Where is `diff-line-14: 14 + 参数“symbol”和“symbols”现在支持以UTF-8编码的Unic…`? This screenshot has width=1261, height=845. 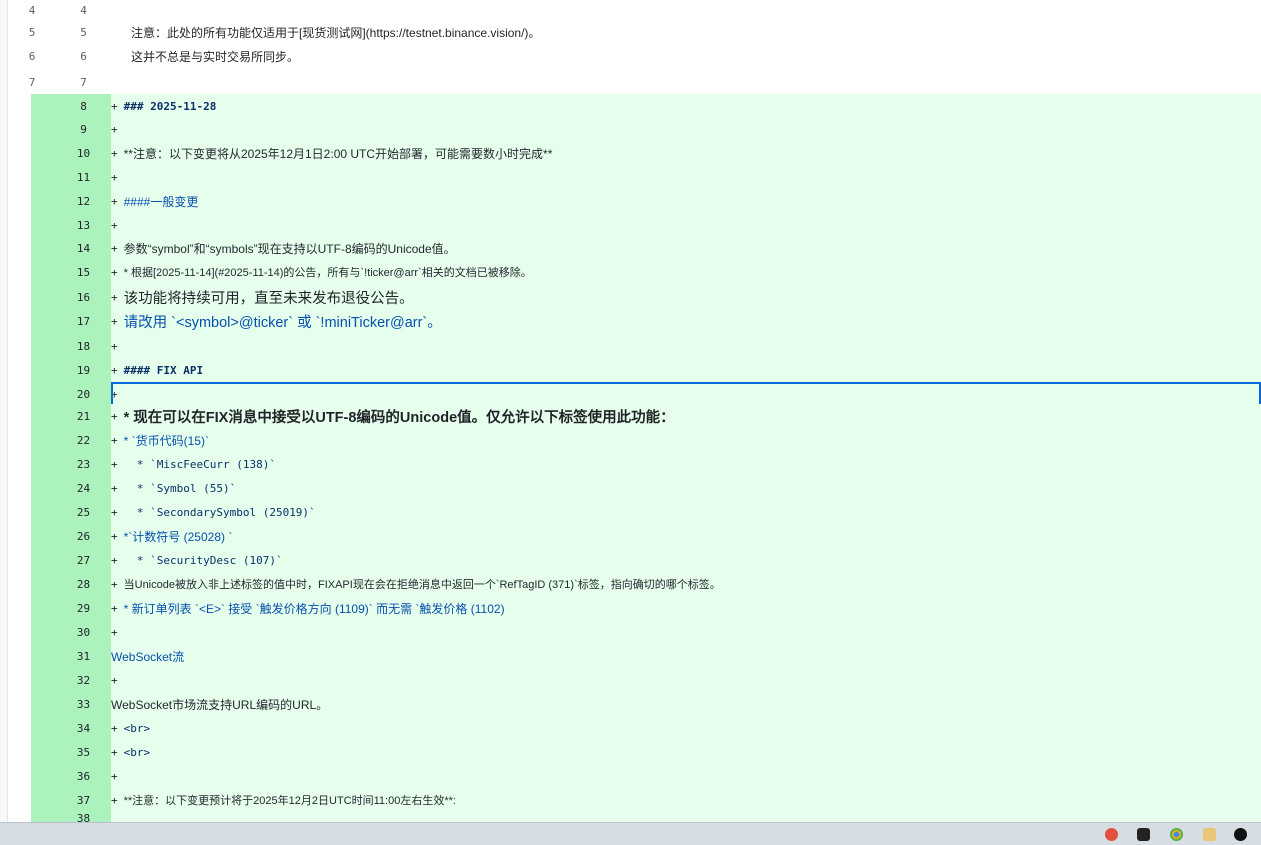 diff-line-14: 14 + 参数“symbol”和“symbols”现在支持以UTF-8编码的Unic… is located at coordinates (634, 248).